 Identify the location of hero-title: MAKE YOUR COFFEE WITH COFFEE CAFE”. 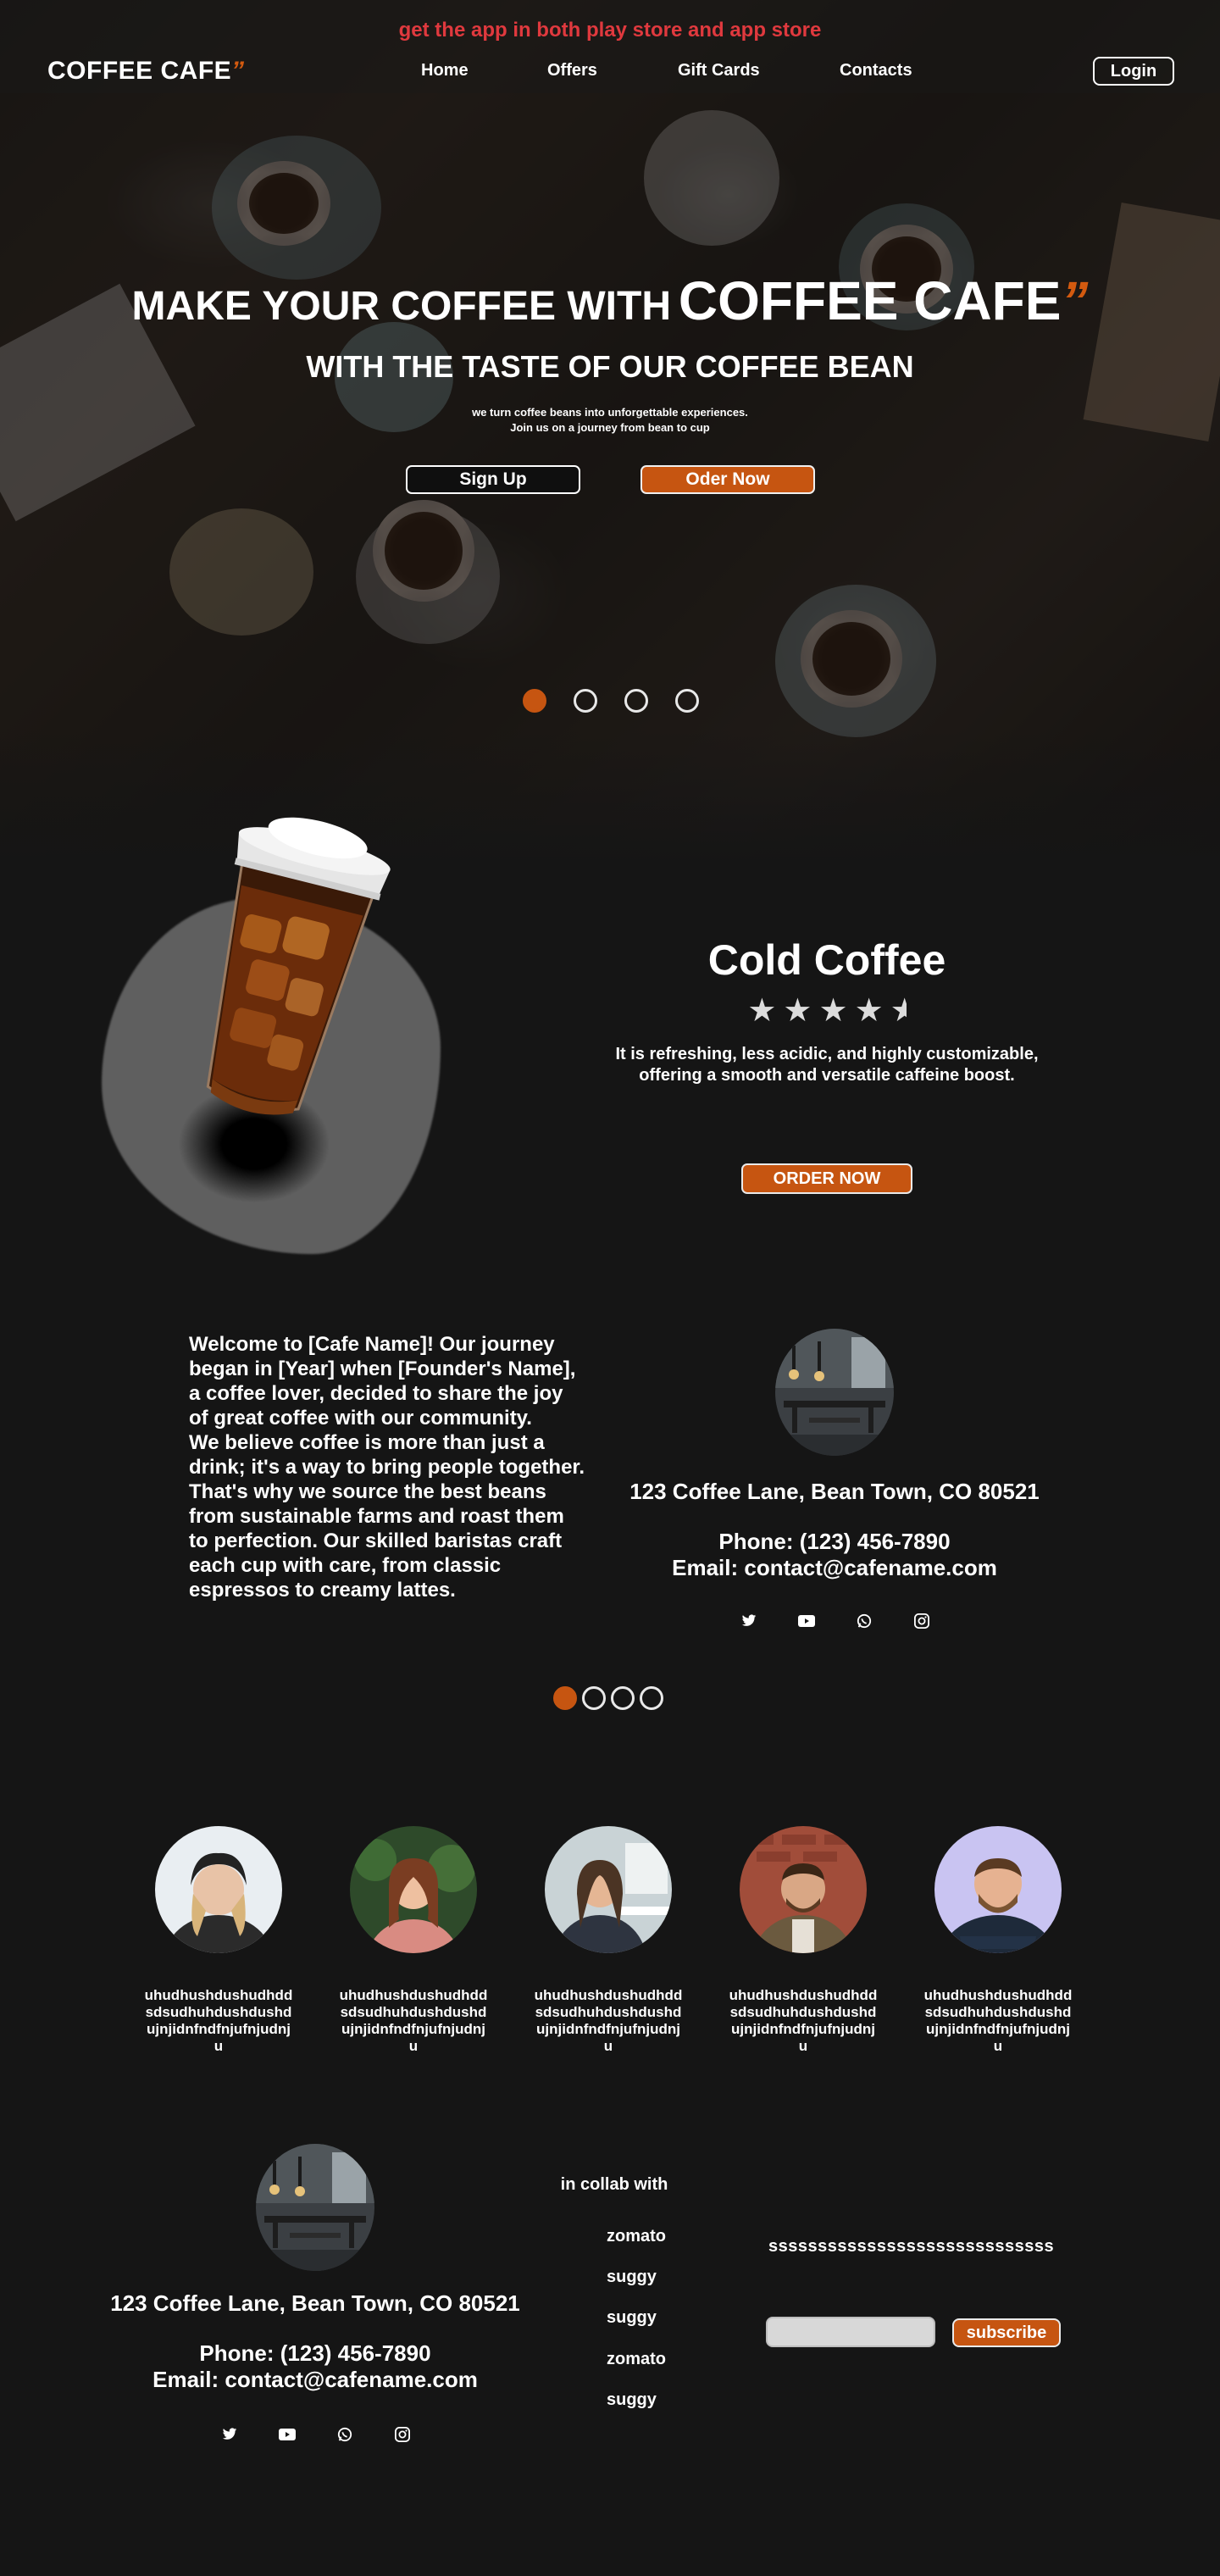
(610, 300).